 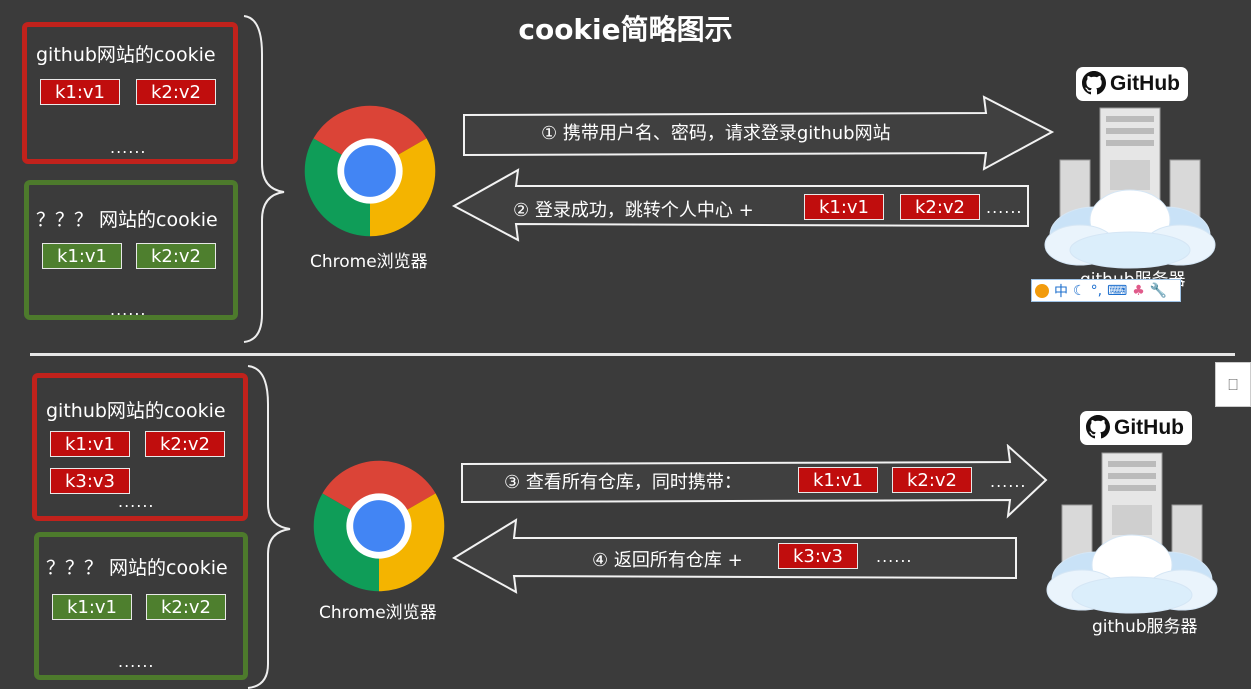 What do you see at coordinates (1042, 290) in the screenshot?
I see `ime-logo-icon` at bounding box center [1042, 290].